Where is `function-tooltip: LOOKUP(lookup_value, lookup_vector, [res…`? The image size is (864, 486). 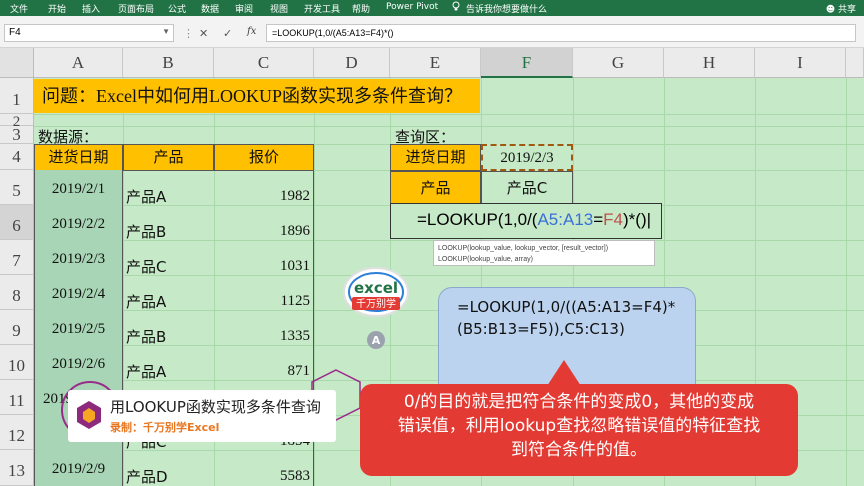 function-tooltip: LOOKUP(lookup_value, lookup_vector, [res… is located at coordinates (544, 253).